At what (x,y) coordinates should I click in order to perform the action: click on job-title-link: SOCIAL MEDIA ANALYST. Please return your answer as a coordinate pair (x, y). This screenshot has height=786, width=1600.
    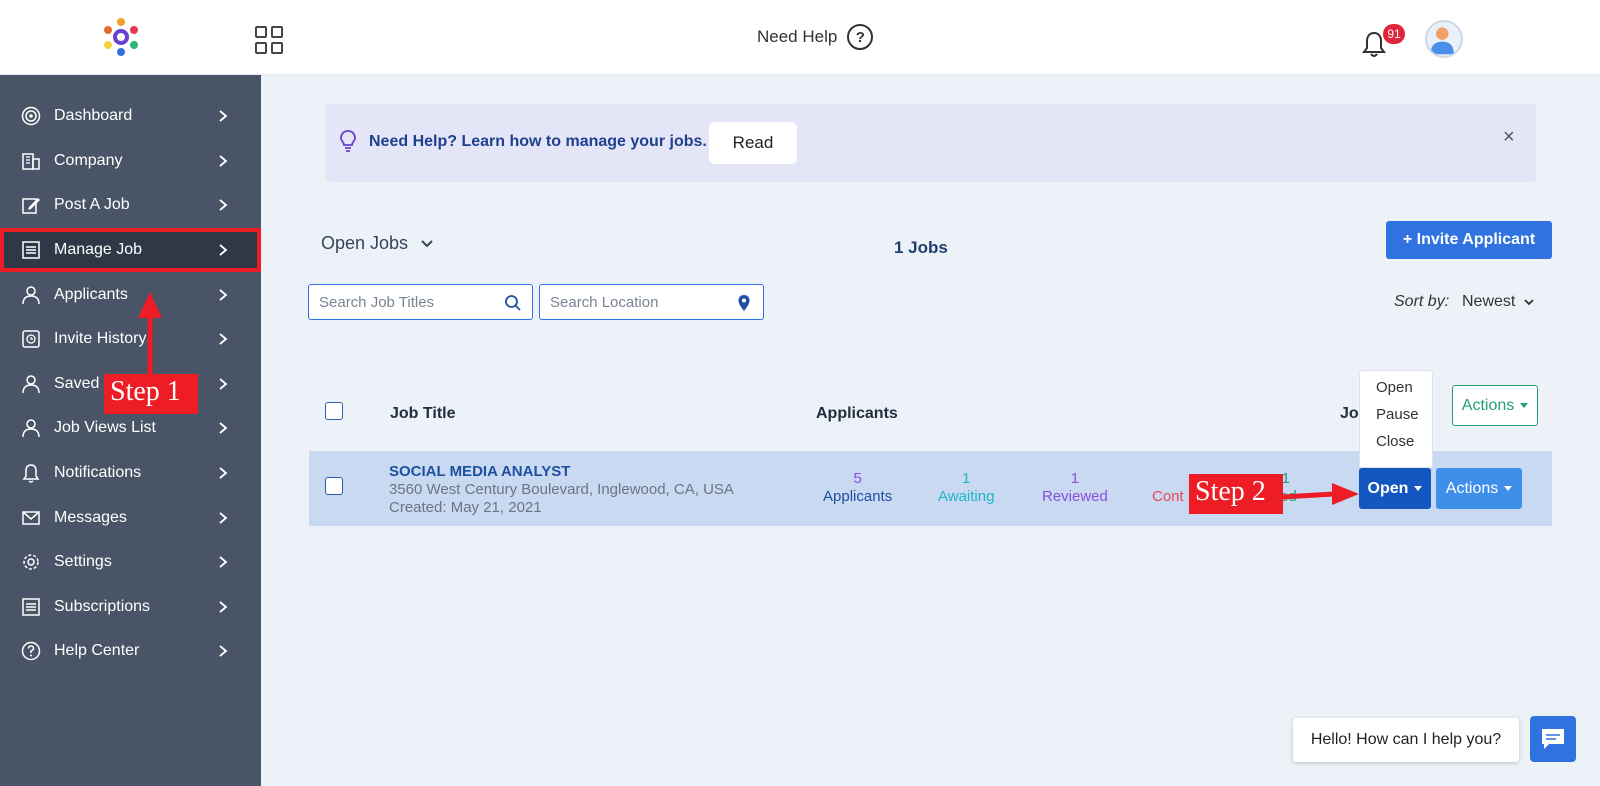
    Looking at the image, I should click on (479, 471).